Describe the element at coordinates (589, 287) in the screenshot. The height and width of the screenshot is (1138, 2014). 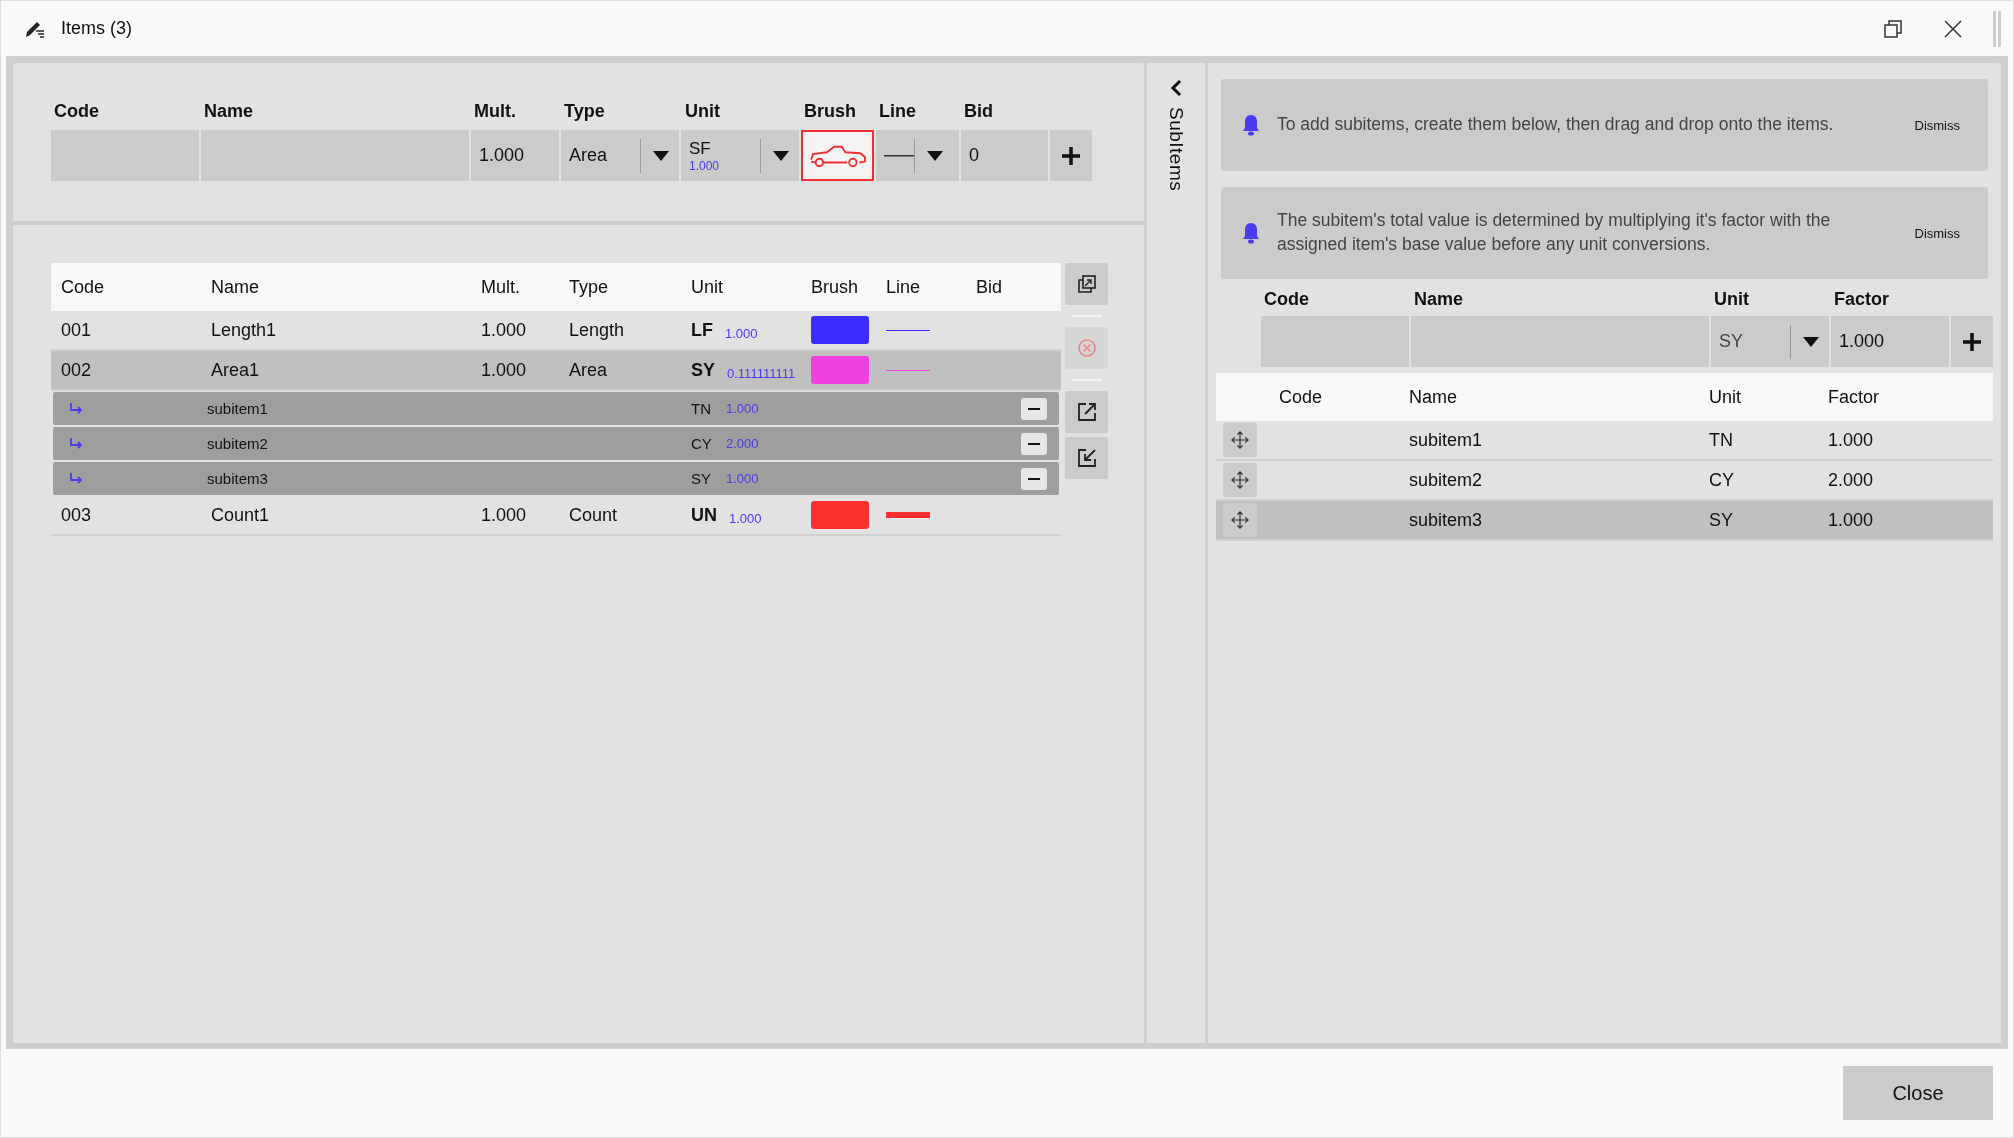
I see `column-header: Type` at that location.